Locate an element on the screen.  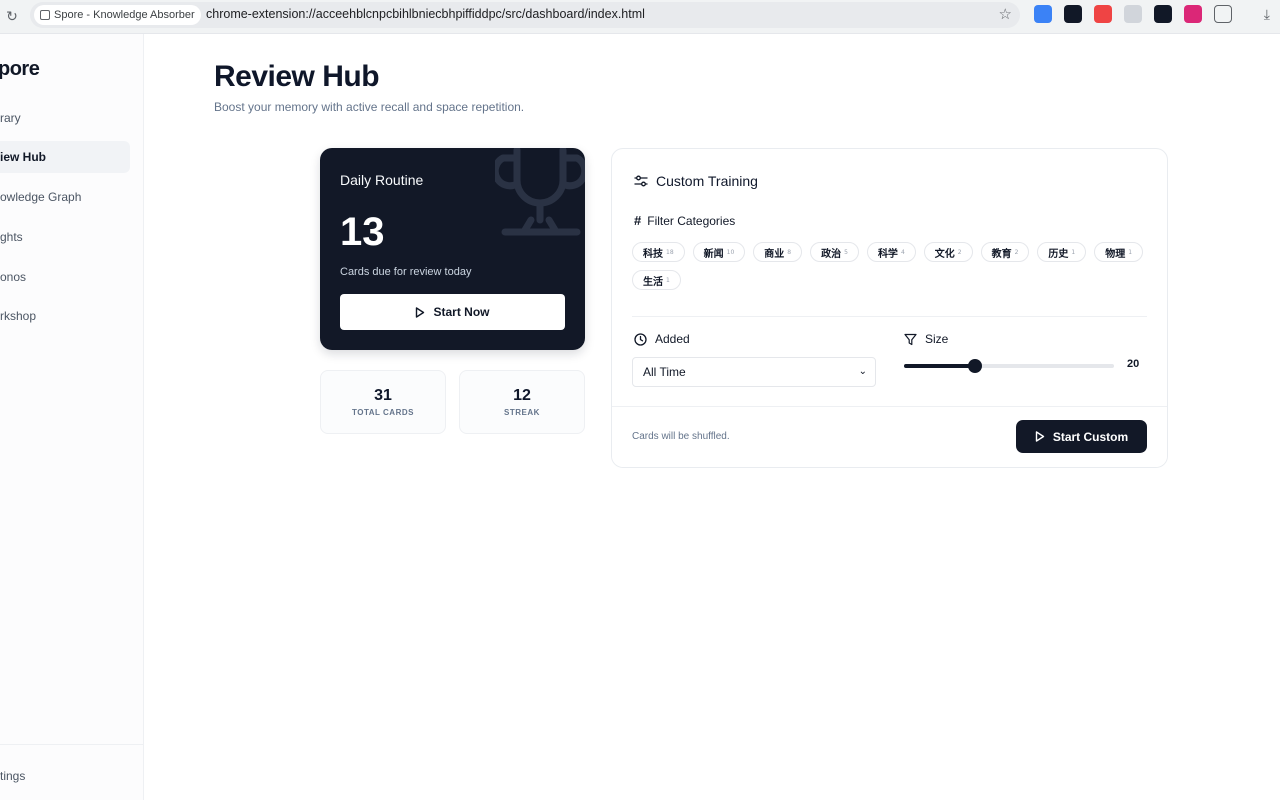
start-custom-label: Start Custom is located at coordinates (1090, 436).